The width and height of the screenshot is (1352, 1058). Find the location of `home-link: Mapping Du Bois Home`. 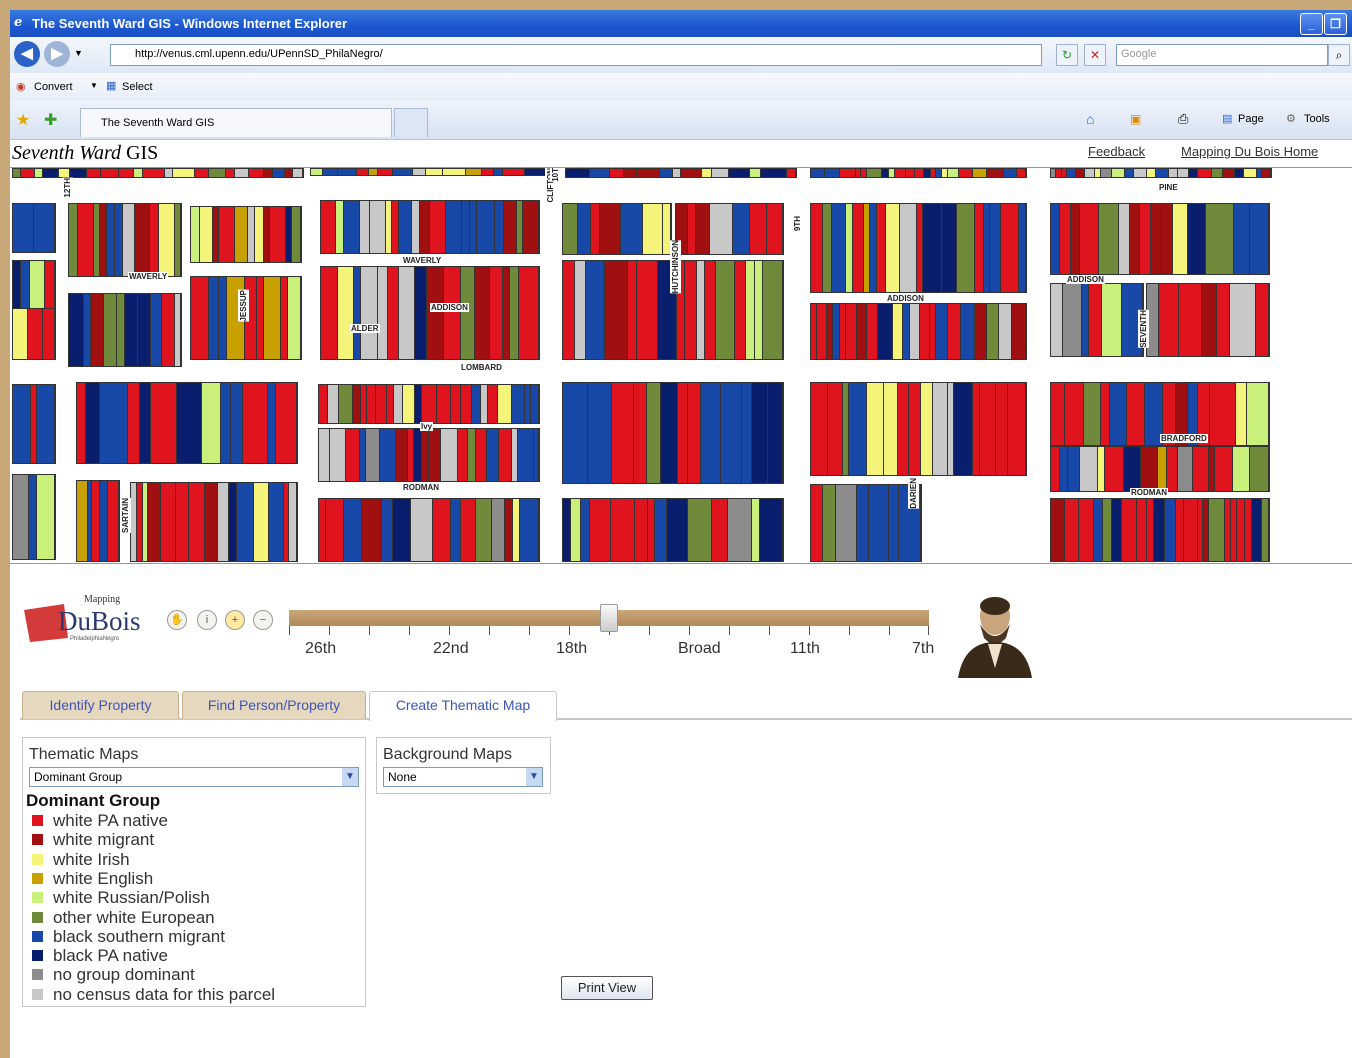

home-link: Mapping Du Bois Home is located at coordinates (1249, 151).